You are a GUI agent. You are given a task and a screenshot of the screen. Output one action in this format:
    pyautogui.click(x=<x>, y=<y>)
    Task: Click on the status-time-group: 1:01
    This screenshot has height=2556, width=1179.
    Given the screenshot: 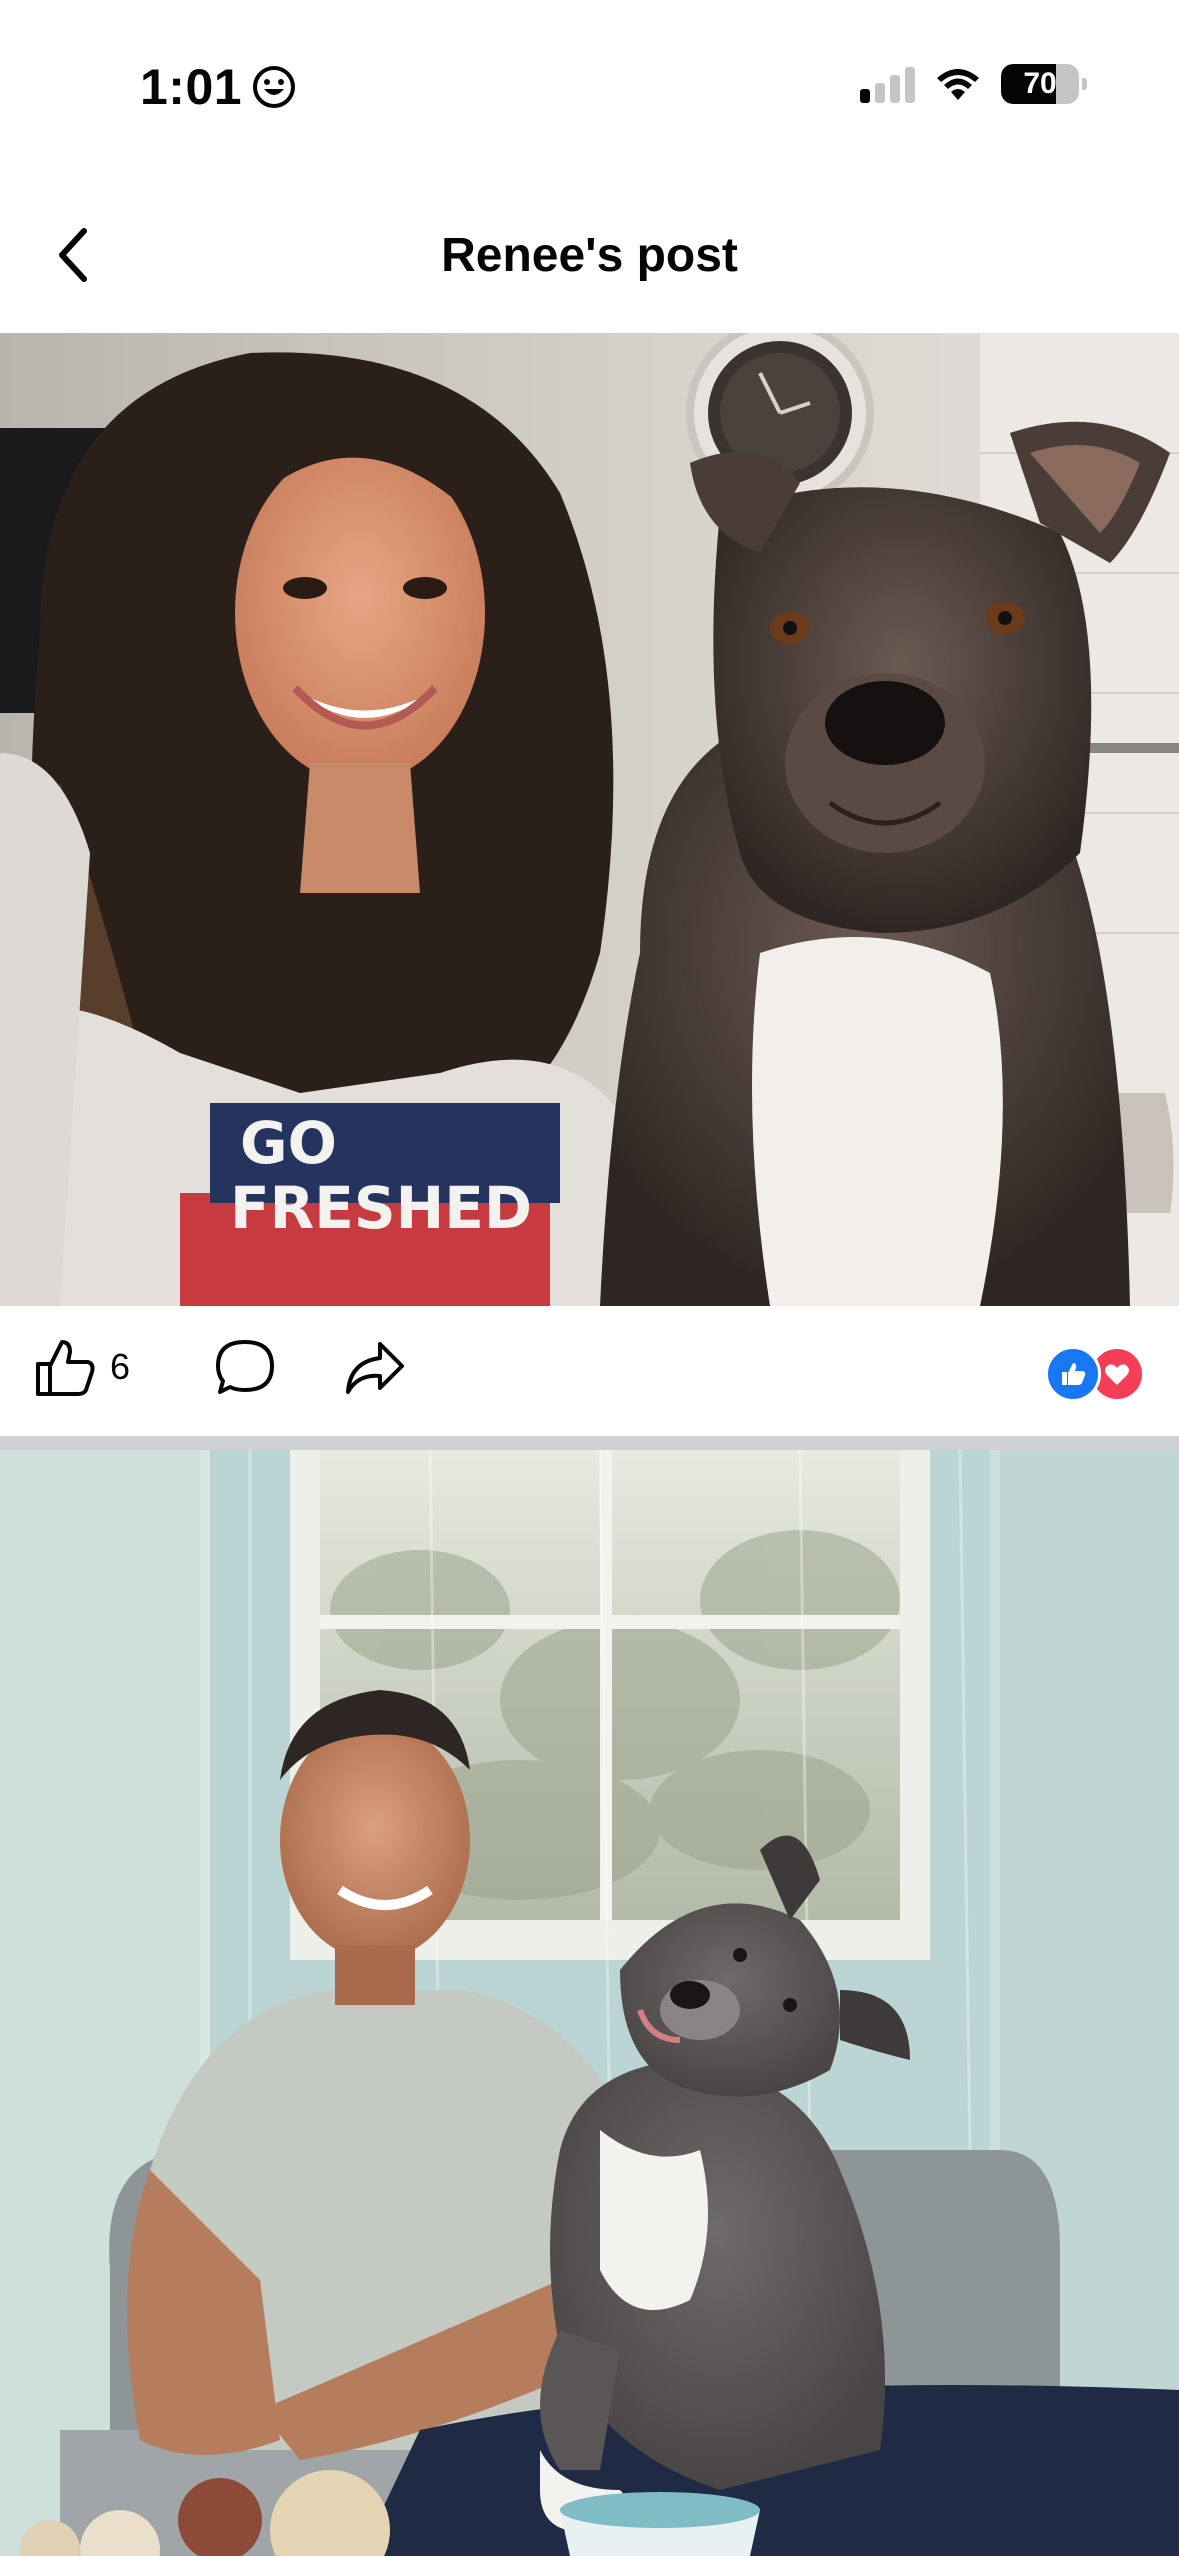 What is the action you would take?
    pyautogui.click(x=218, y=87)
    